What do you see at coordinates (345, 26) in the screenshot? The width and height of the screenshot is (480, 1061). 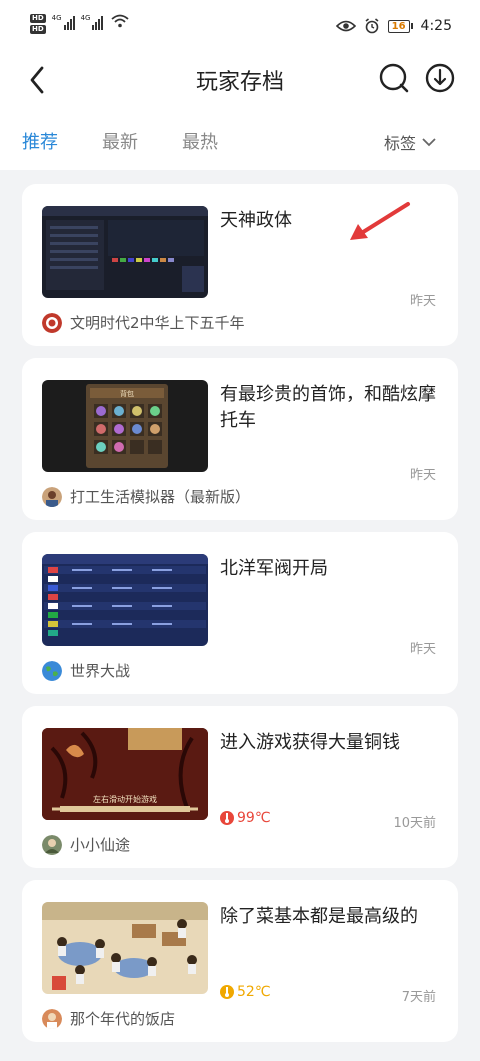 I see `eye-icon` at bounding box center [345, 26].